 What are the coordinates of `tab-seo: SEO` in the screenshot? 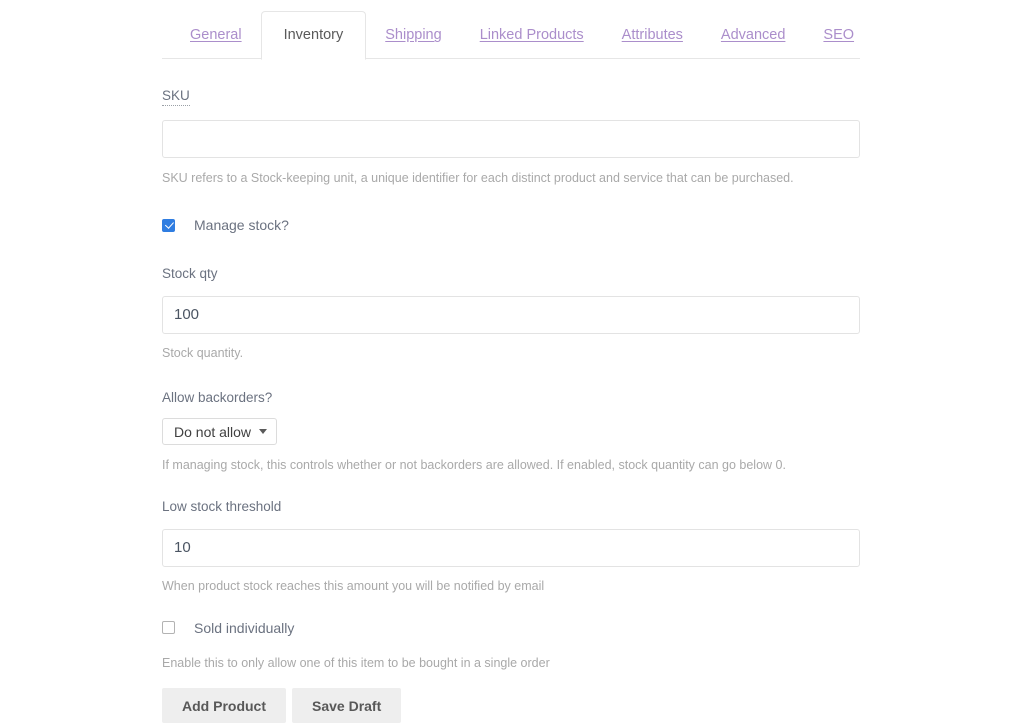 It's located at (838, 35).